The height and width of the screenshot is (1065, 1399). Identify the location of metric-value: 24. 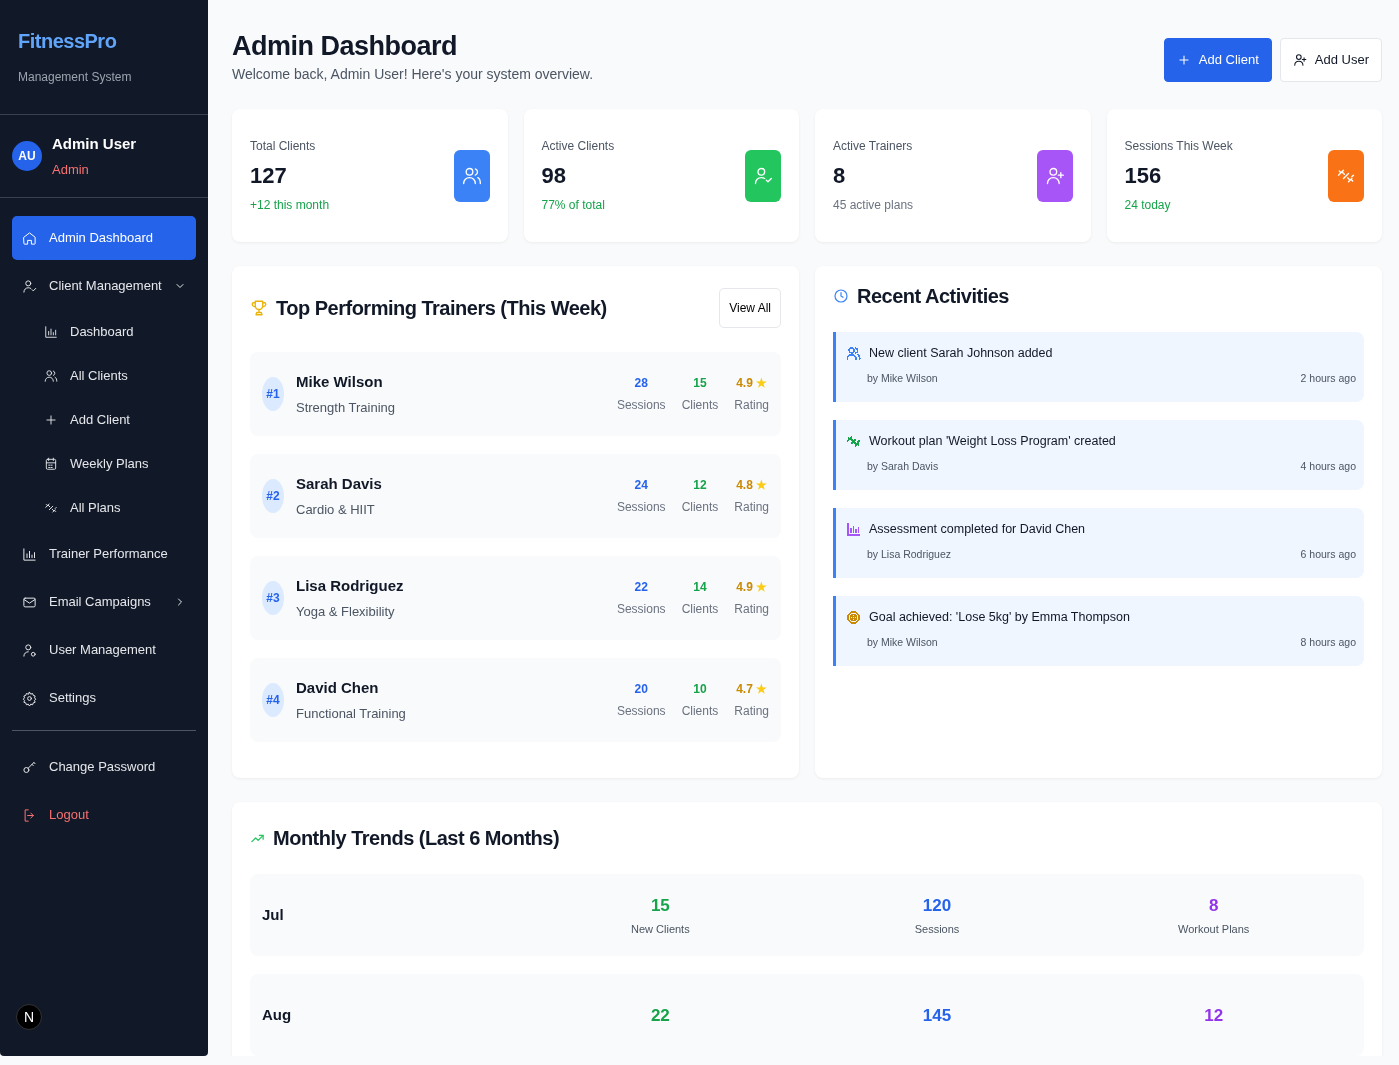
(641, 486).